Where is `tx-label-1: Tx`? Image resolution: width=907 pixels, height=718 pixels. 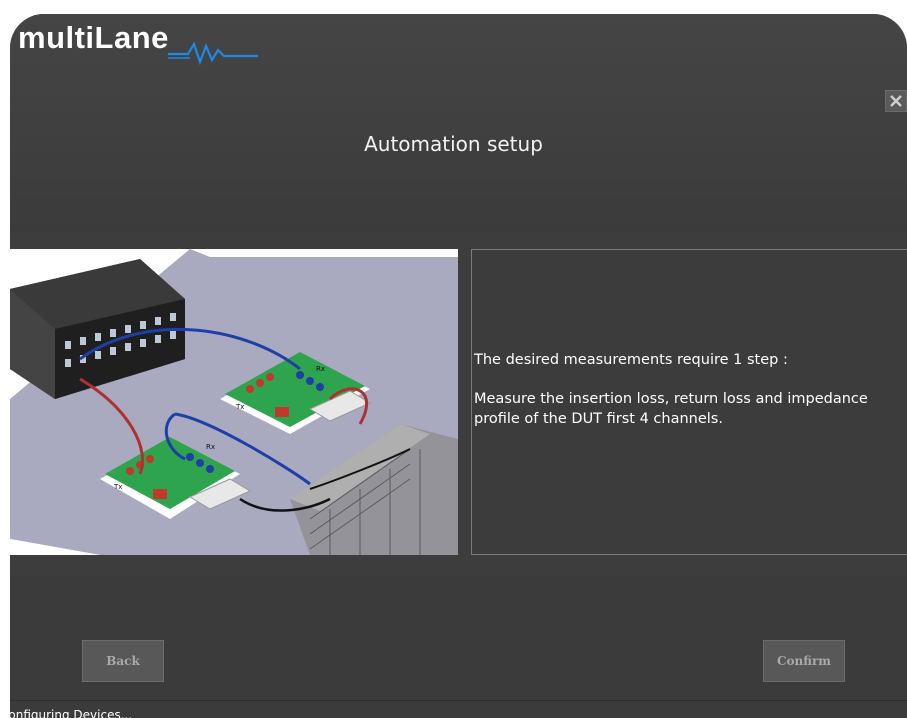
tx-label-1: Tx is located at coordinates (117, 487).